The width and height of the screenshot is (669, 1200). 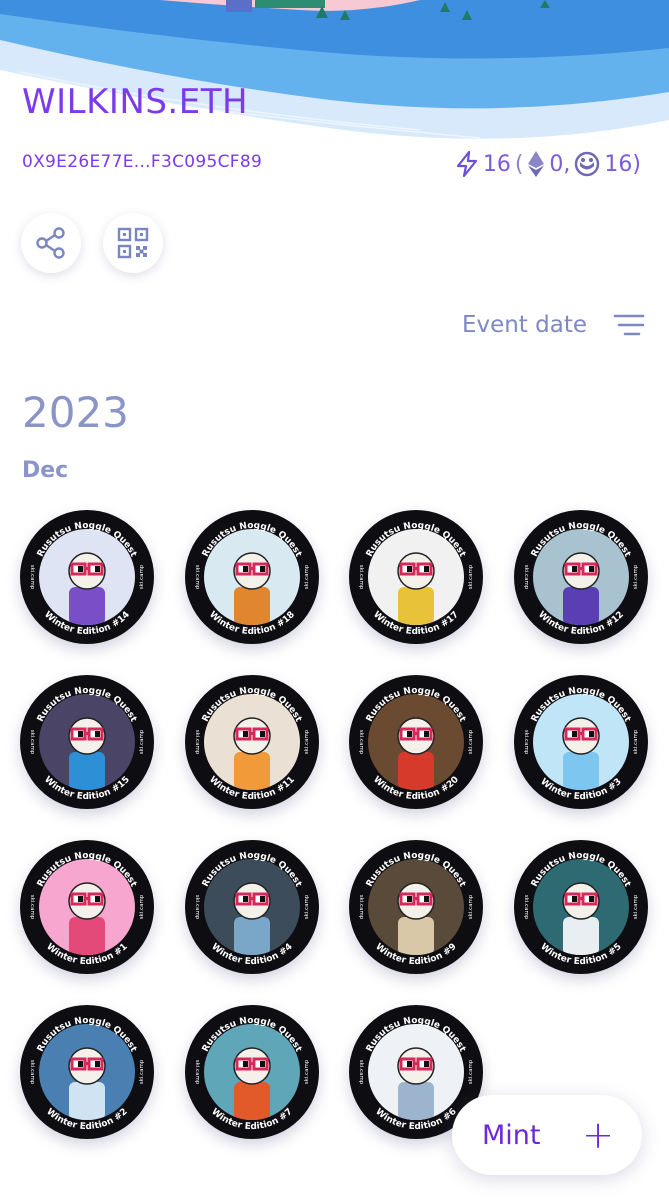 I want to click on section-month: Dec, so click(x=45, y=470).